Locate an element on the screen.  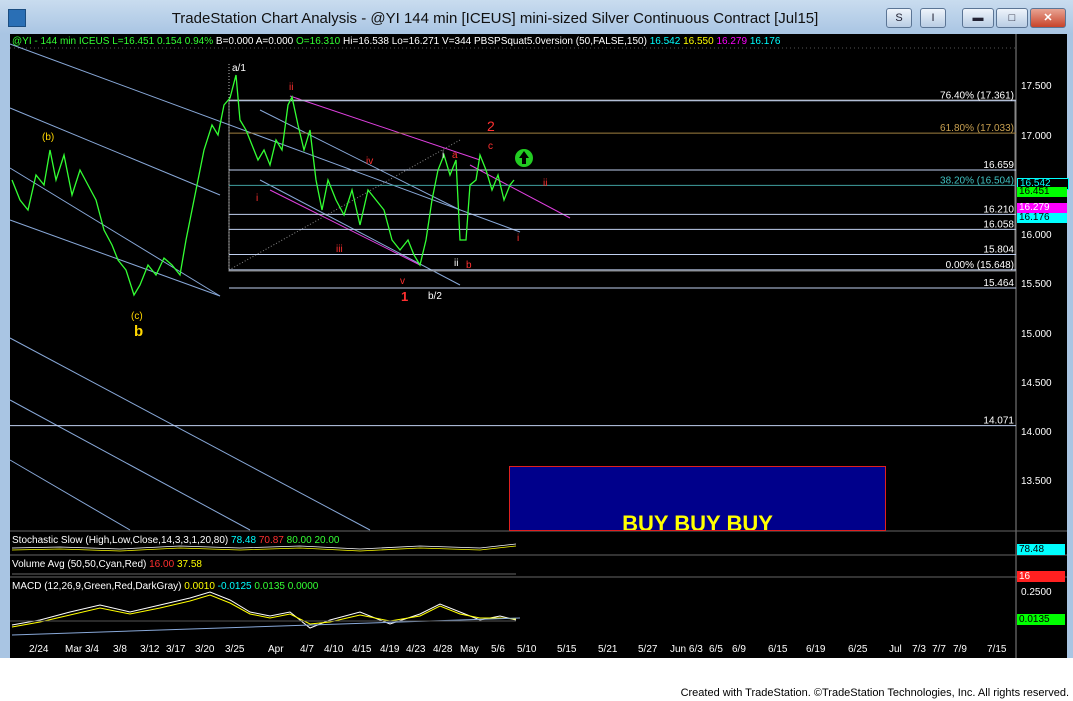
wave-label-c: c is located at coordinates (490, 146).